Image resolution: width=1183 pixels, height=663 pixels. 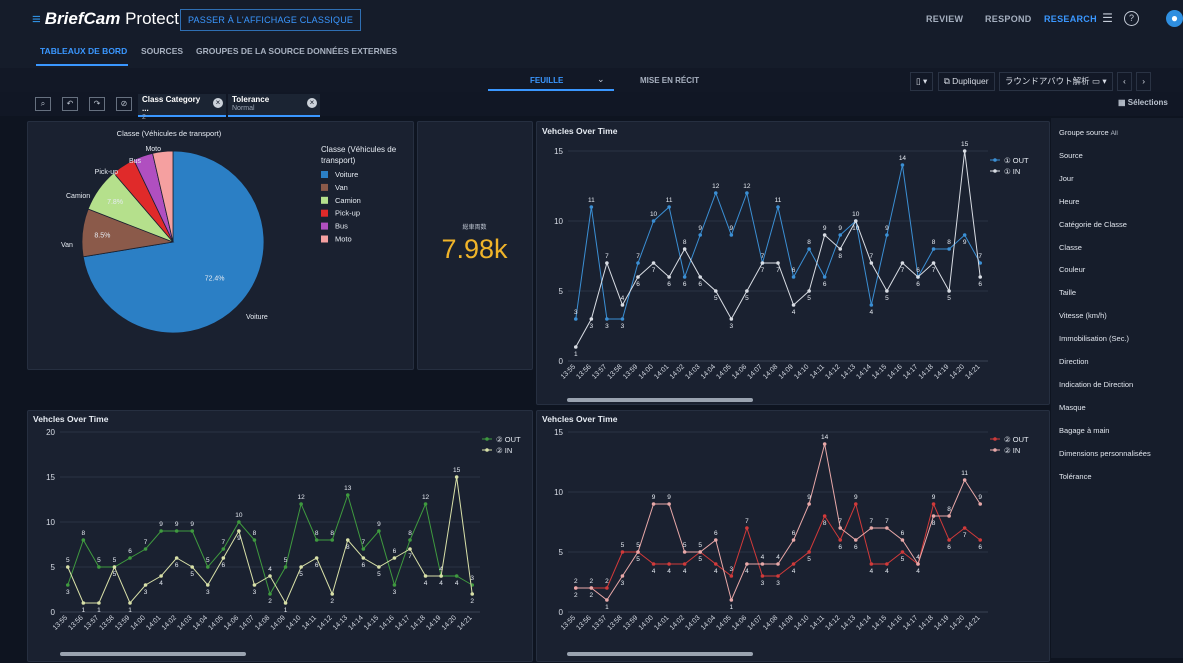 I want to click on x-tick-label: 14:18, so click(x=926, y=371).